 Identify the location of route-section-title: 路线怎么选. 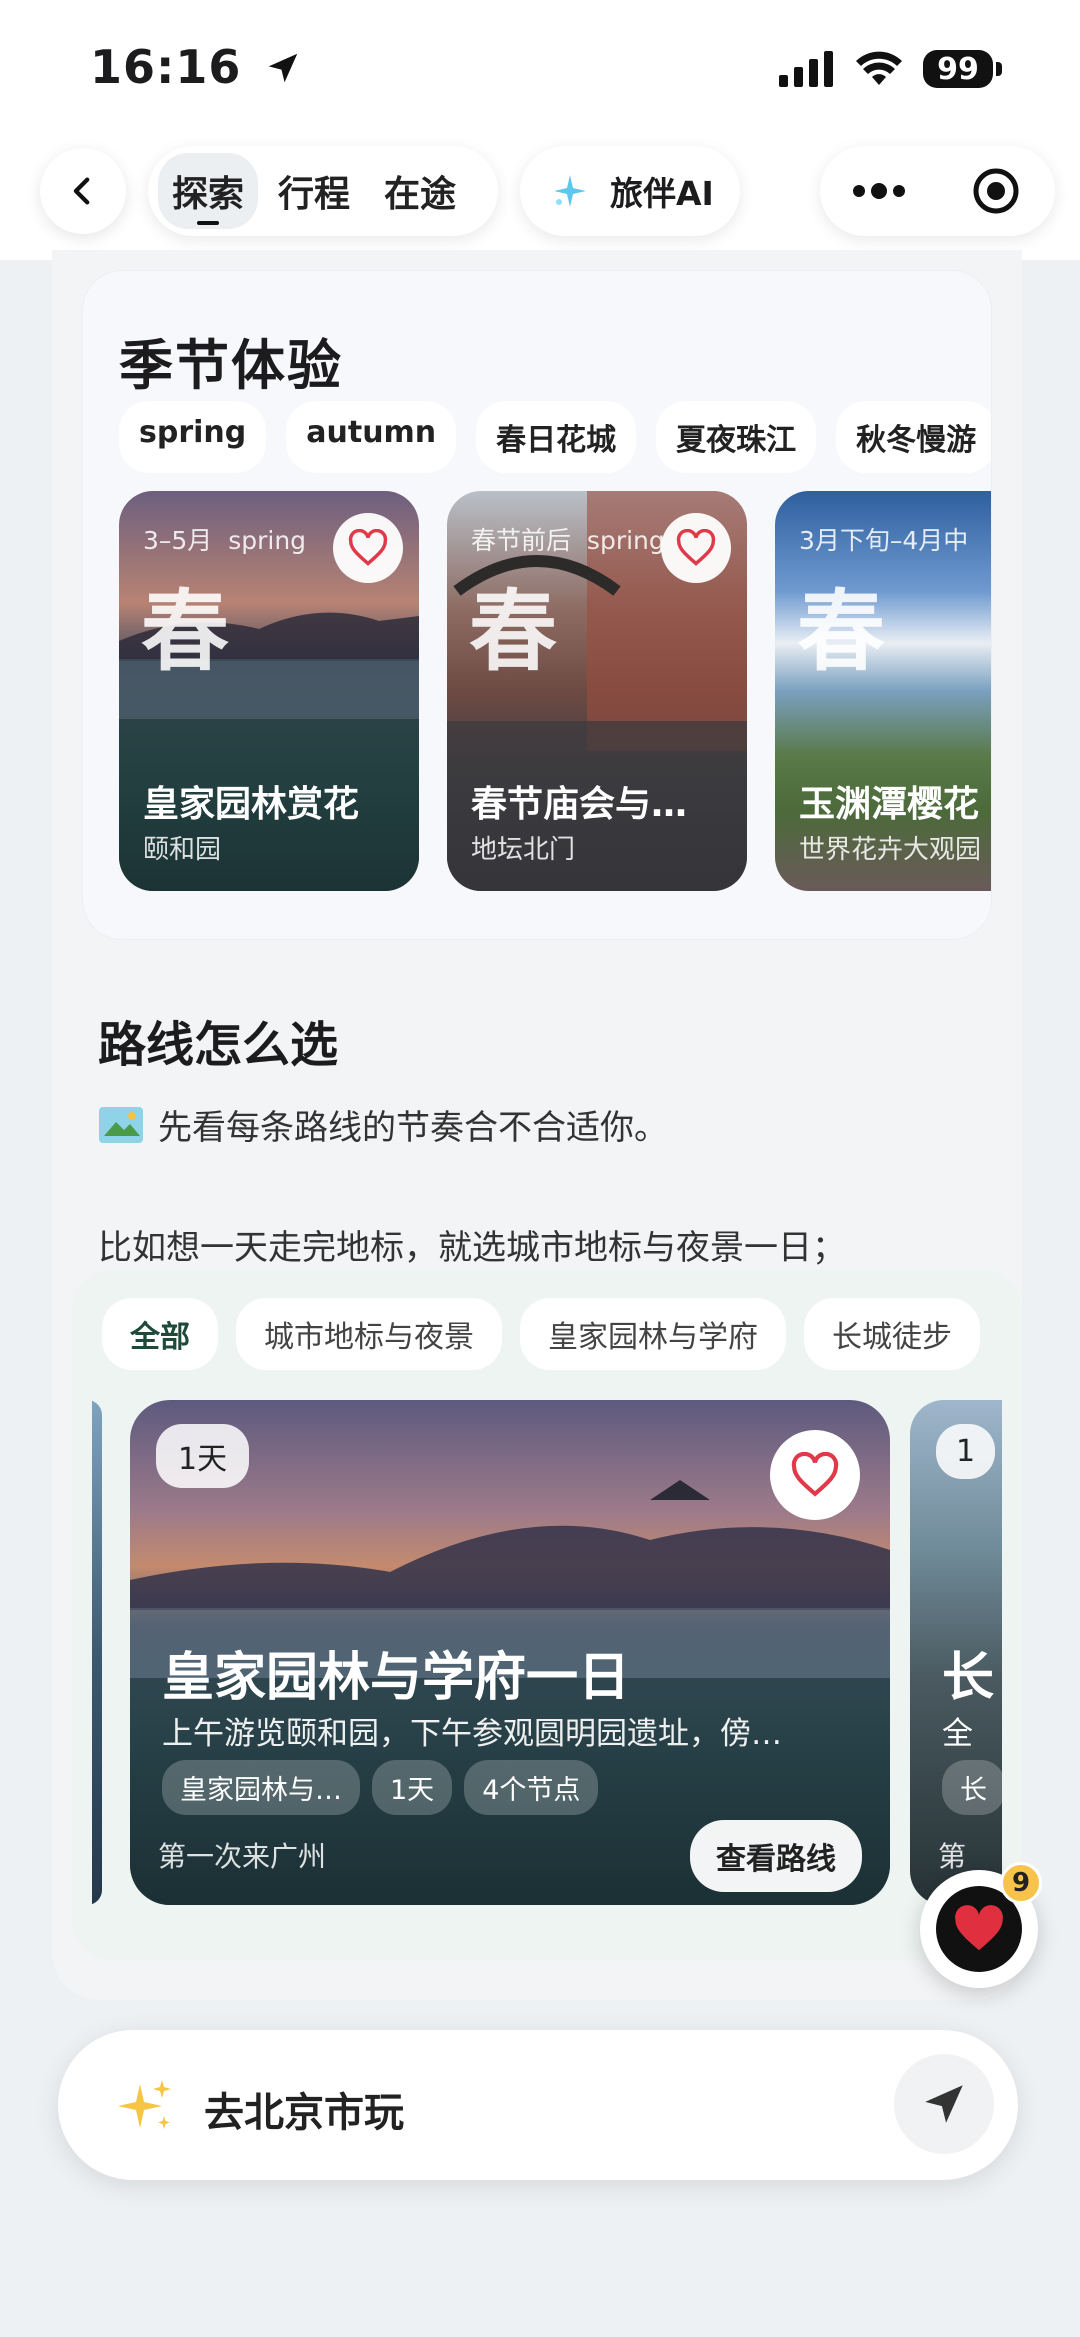
(218, 1045).